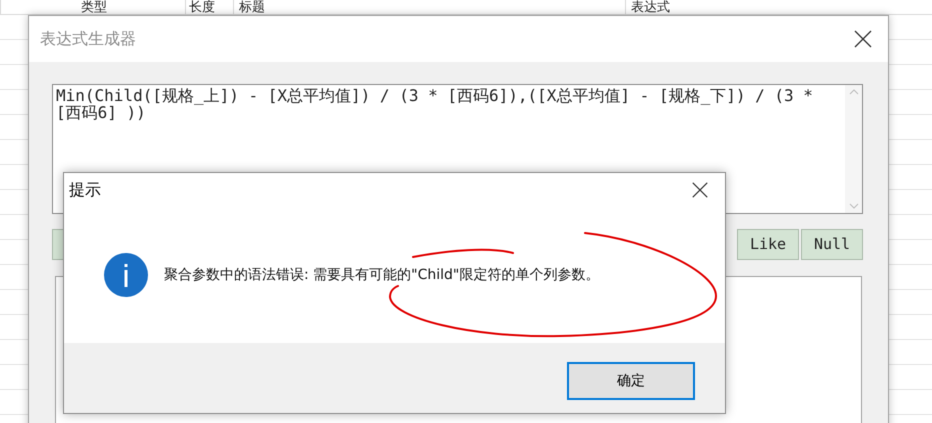  I want to click on scroll-down-icon, so click(853, 206).